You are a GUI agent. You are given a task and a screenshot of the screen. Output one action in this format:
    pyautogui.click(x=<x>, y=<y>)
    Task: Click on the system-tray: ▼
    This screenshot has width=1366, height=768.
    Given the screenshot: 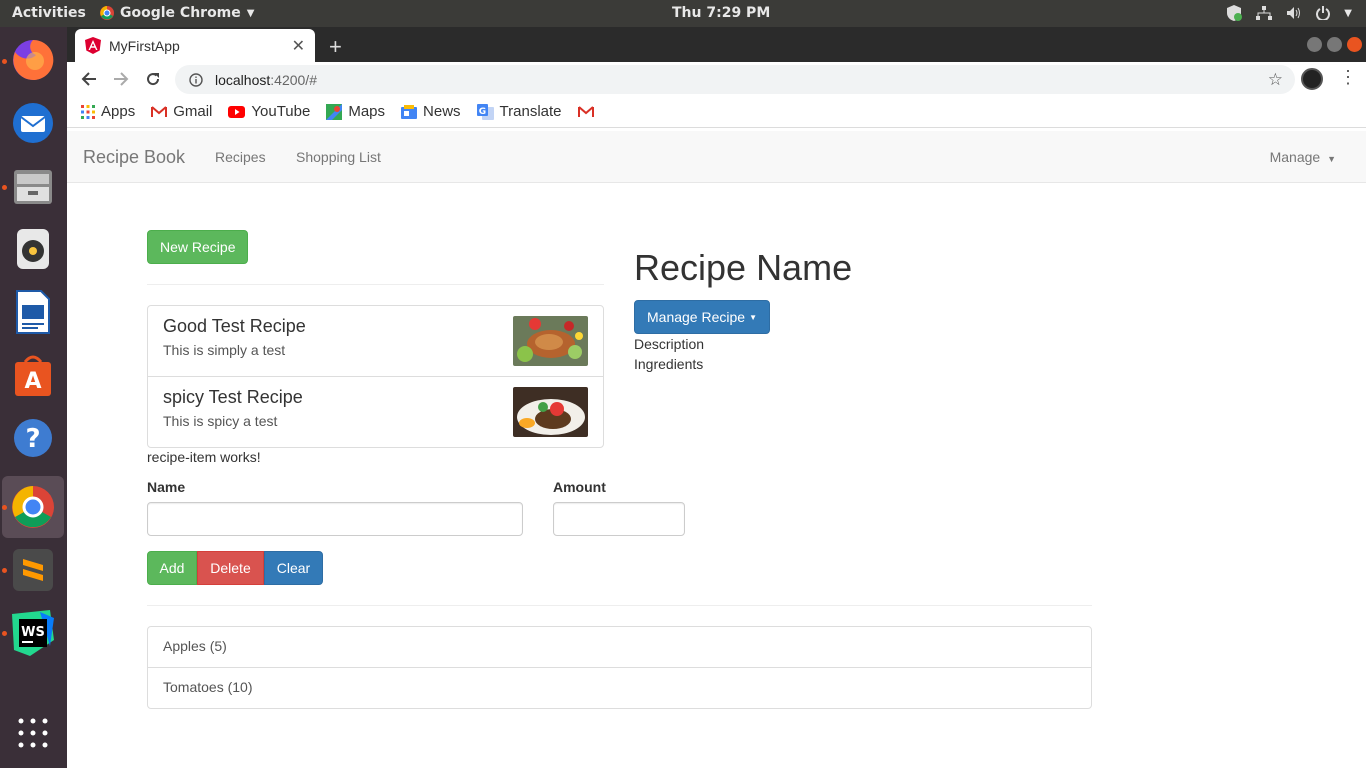 What is the action you would take?
    pyautogui.click(x=1289, y=13)
    